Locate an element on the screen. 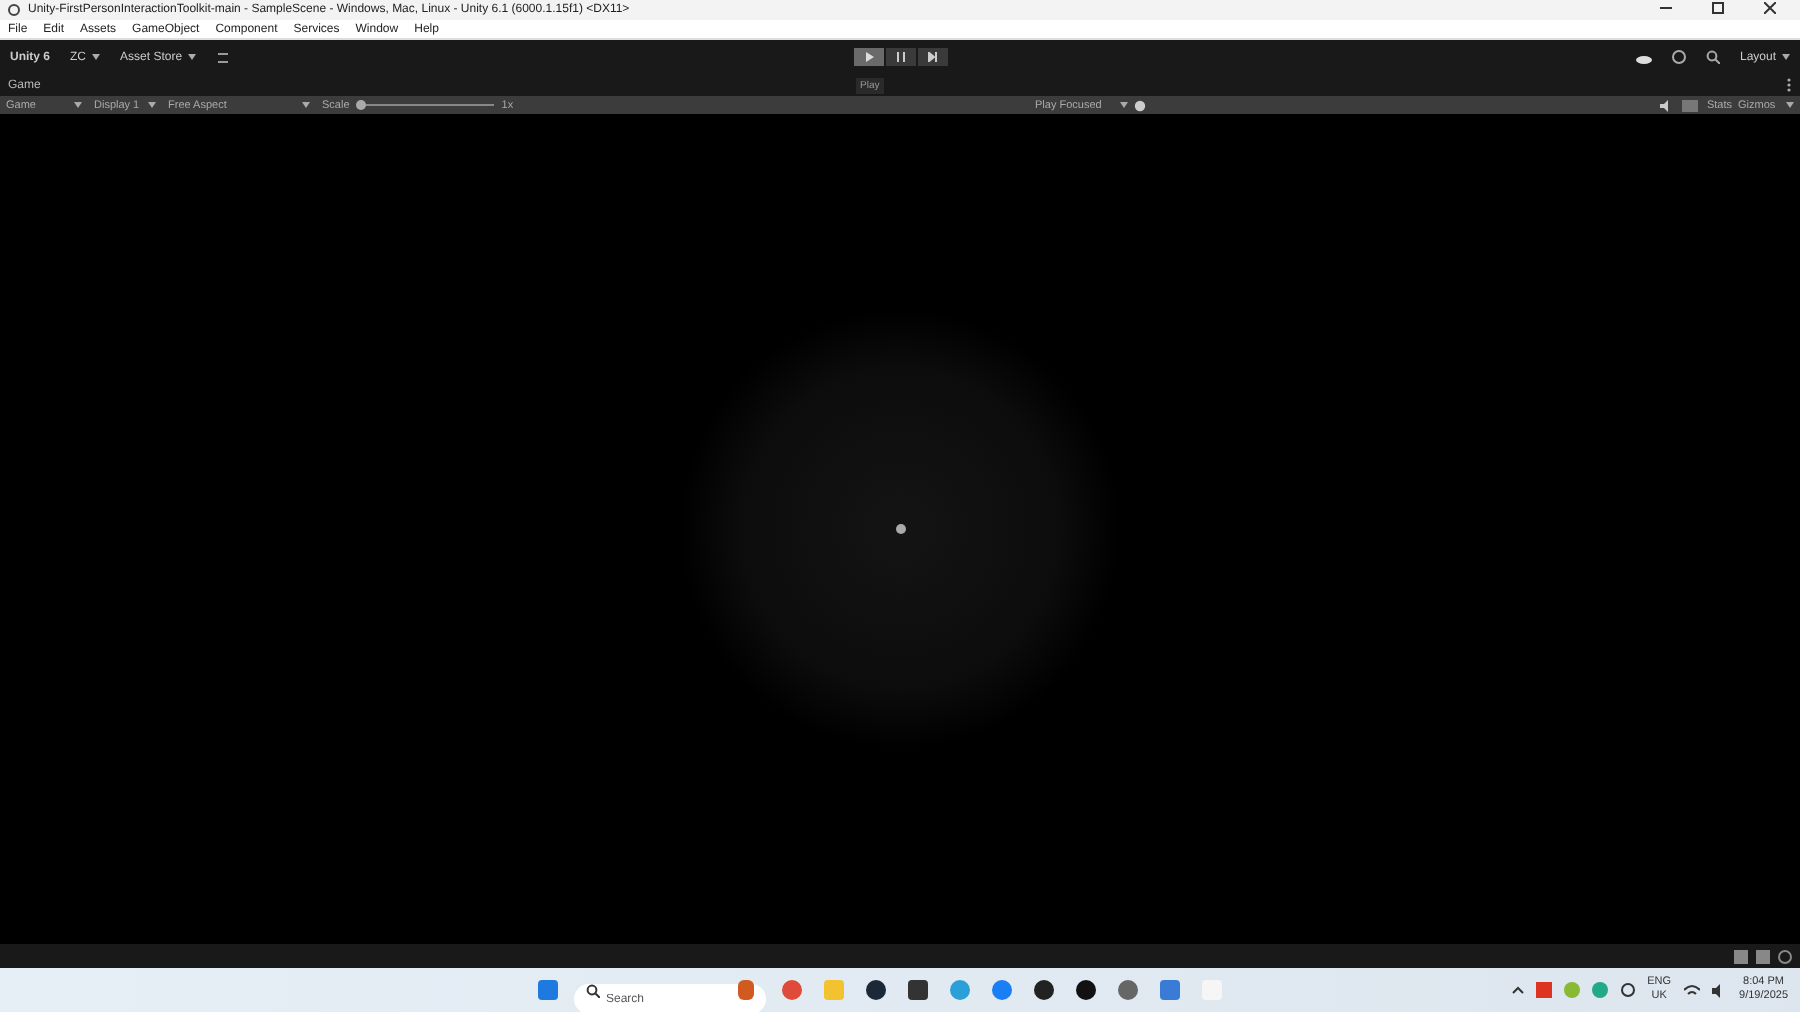  chevron-up-icon is located at coordinates (1517, 990).